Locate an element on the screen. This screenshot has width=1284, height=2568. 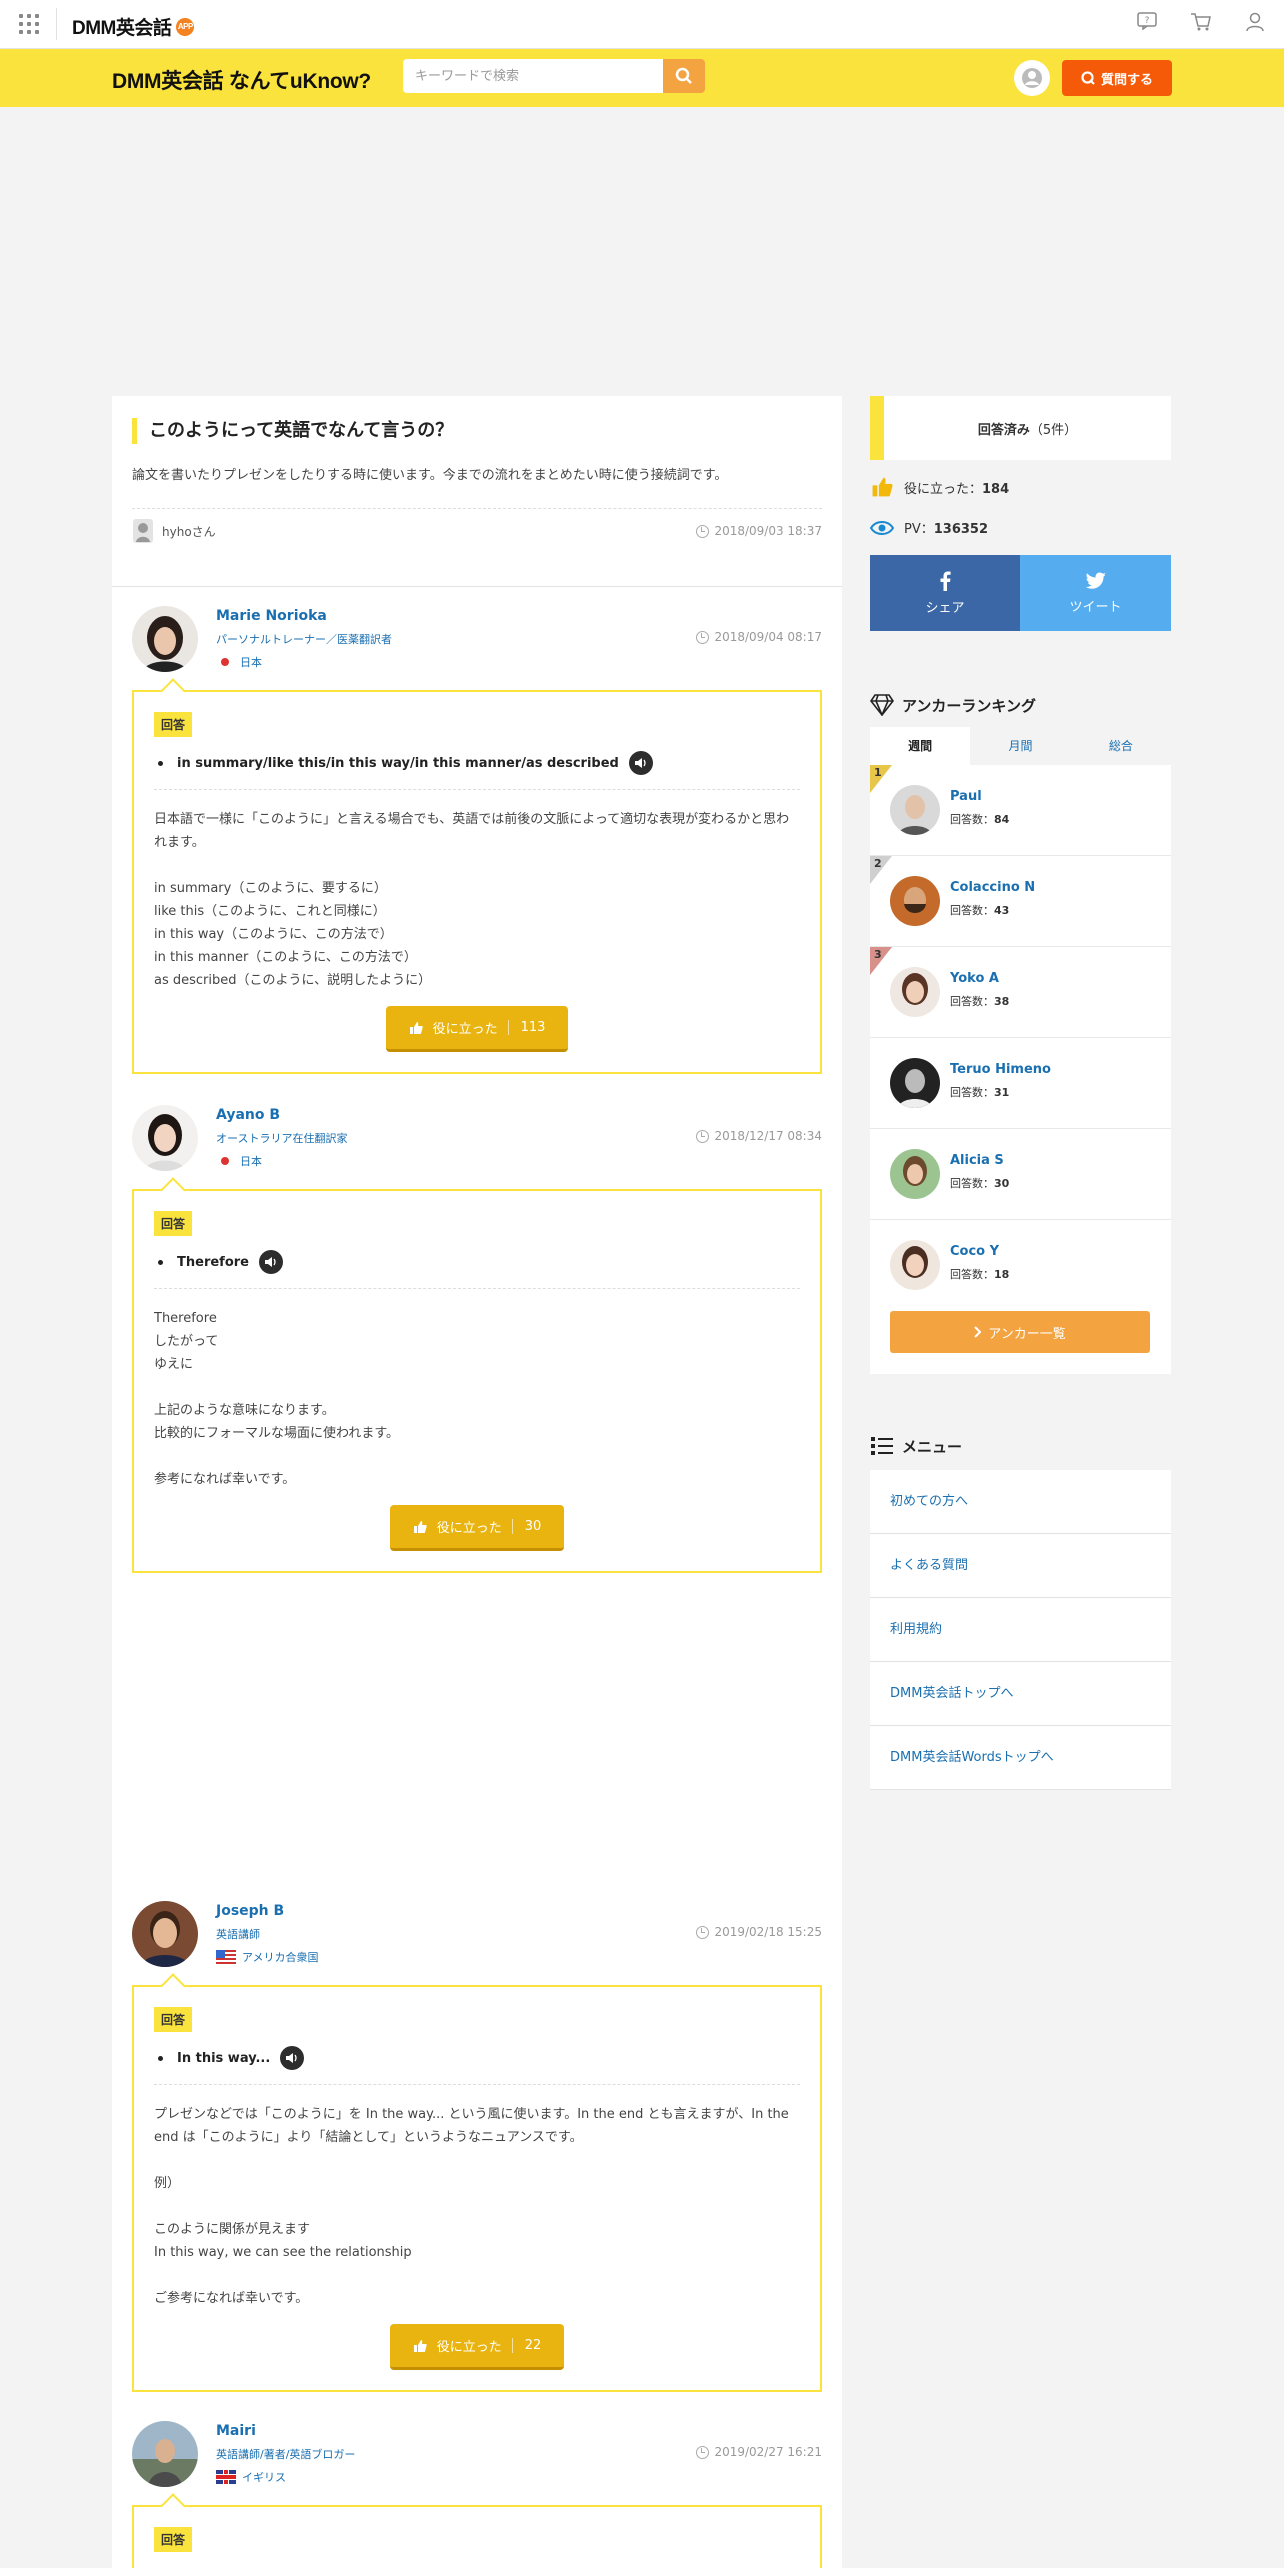
menu-item-words-top: DMM英会話Wordsトップへ is located at coordinates (1020, 1758).